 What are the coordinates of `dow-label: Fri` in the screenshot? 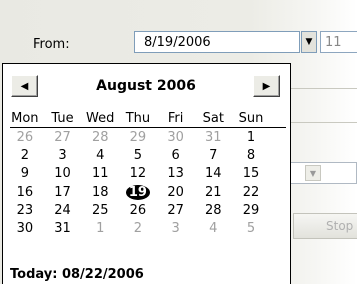 It's located at (175, 118).